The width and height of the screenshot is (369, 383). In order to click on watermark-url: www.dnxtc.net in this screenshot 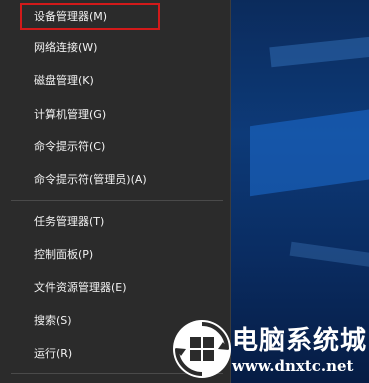, I will do `click(293, 366)`.